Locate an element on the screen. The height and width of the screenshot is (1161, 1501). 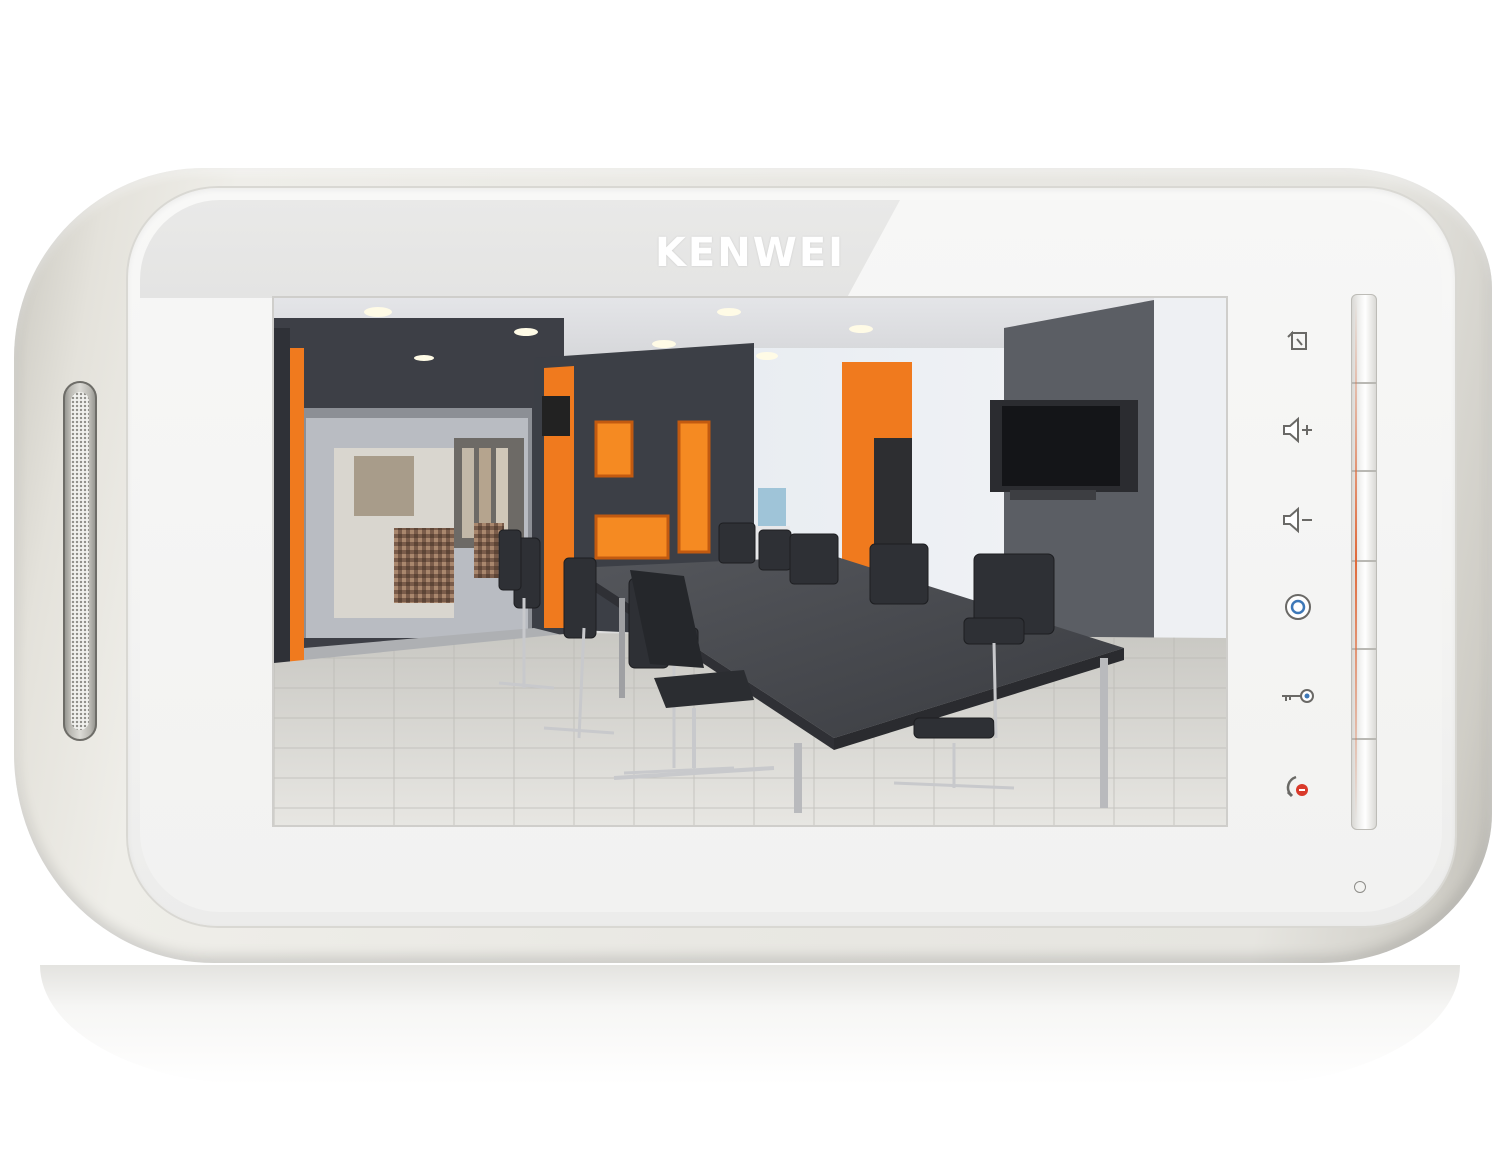
target-icon is located at coordinates (1298, 607).